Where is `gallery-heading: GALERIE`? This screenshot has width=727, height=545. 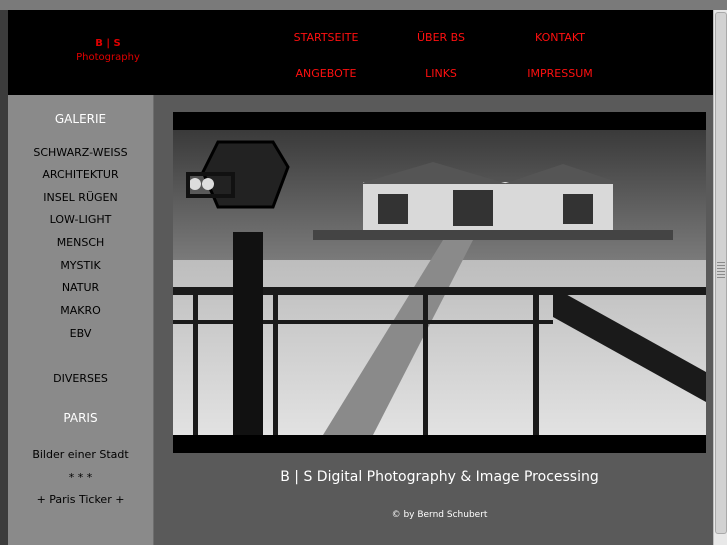 gallery-heading: GALERIE is located at coordinates (80, 119).